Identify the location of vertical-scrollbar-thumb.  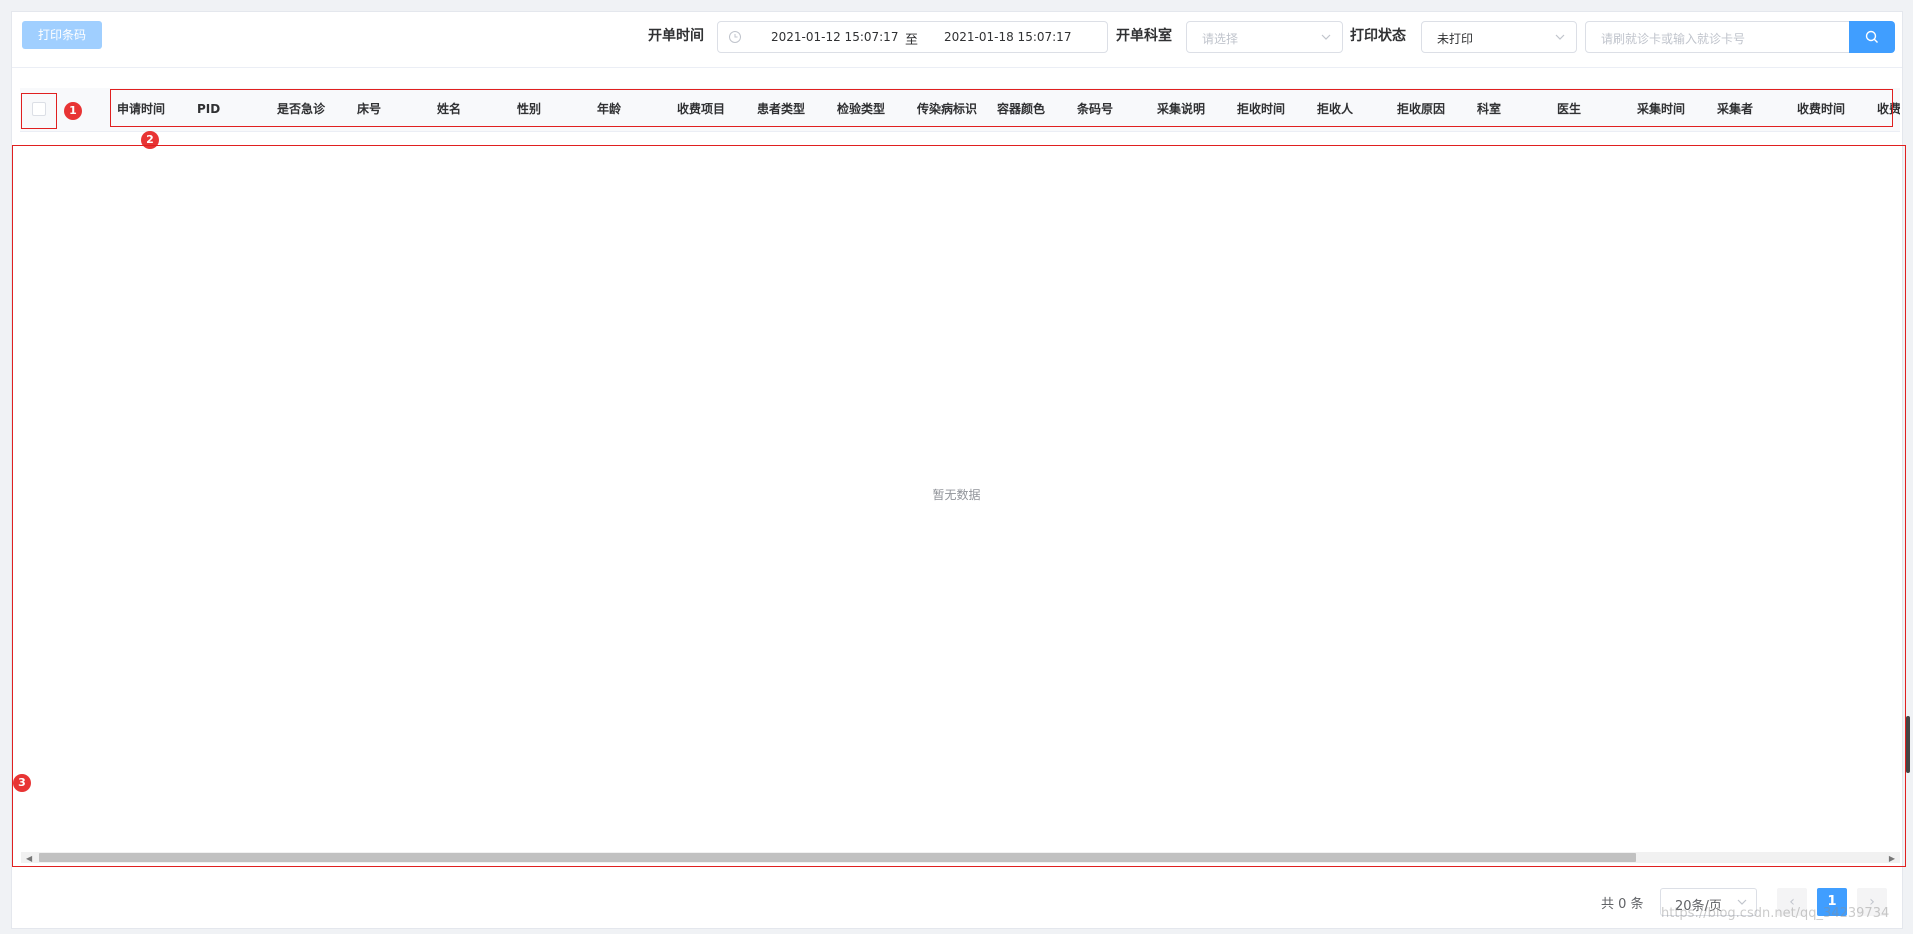
(1908, 744).